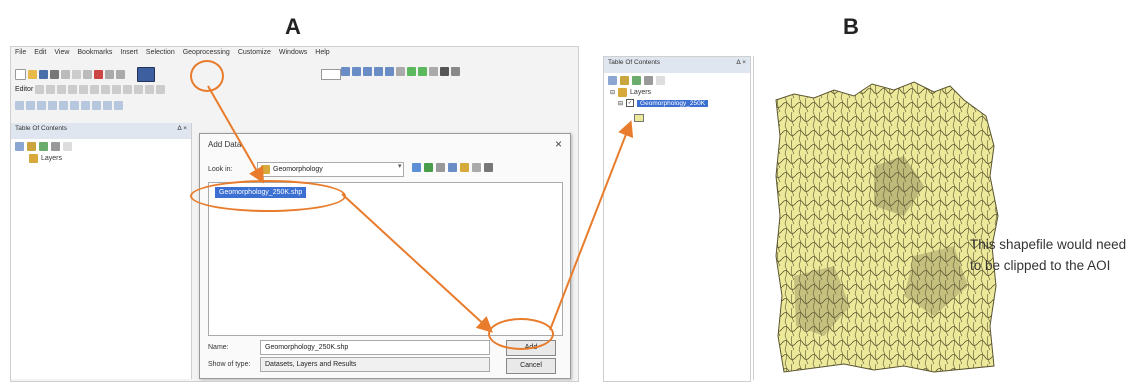 This screenshot has width=1143, height=385. I want to click on scale-box, so click(331, 74).